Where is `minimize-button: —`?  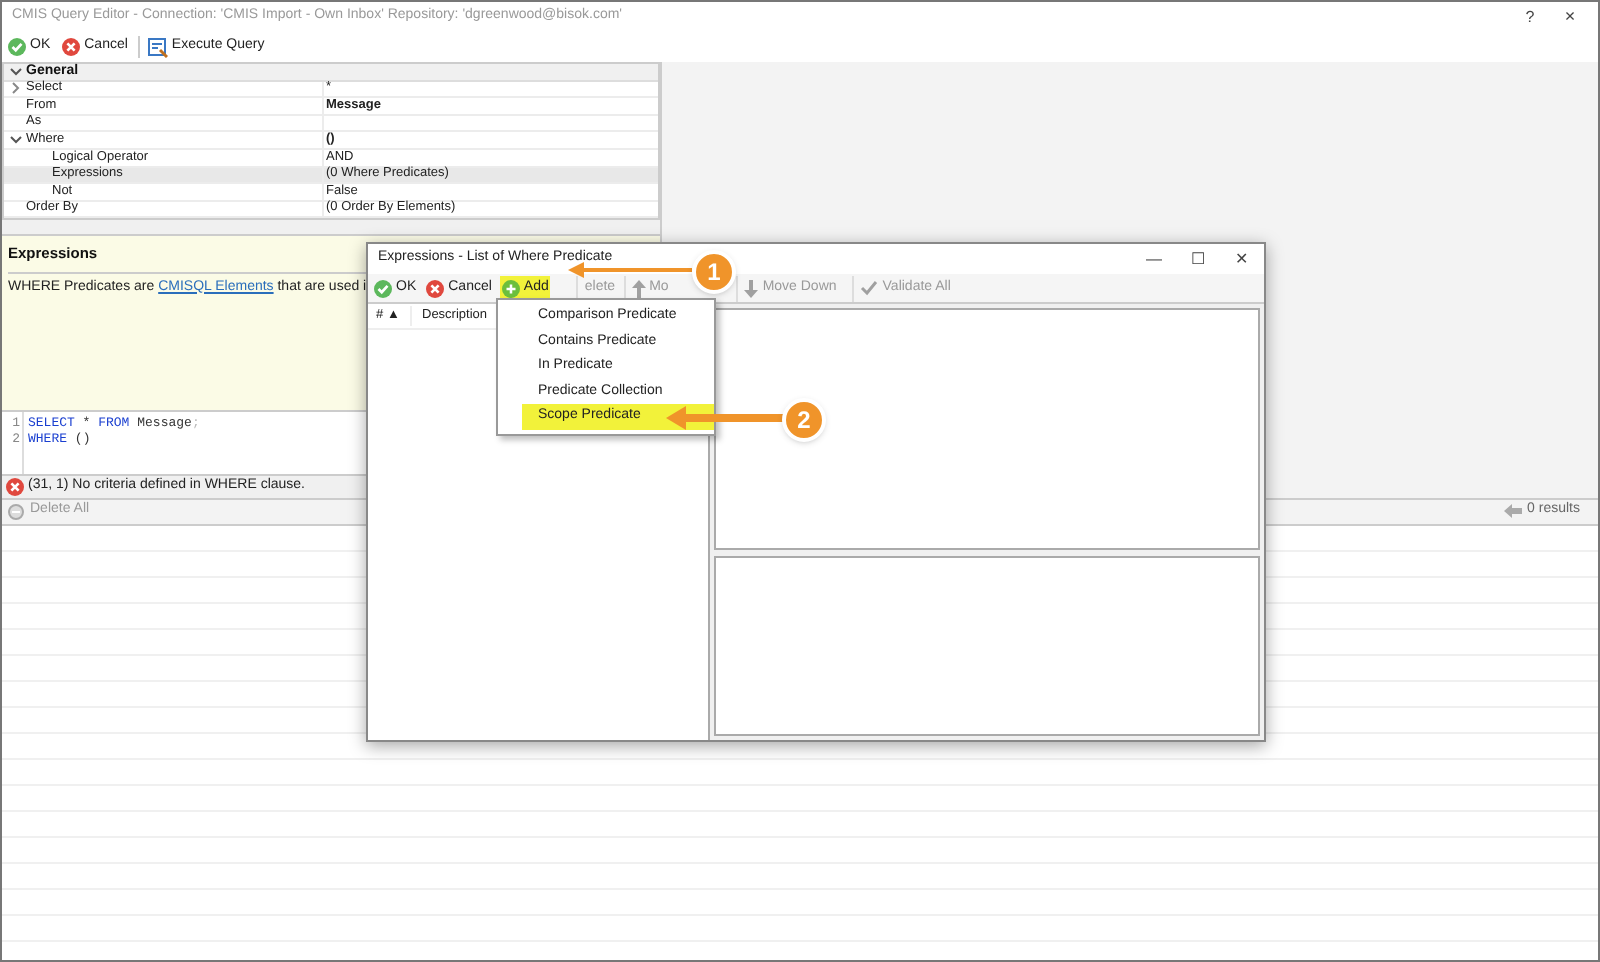
minimize-button: — is located at coordinates (1154, 259).